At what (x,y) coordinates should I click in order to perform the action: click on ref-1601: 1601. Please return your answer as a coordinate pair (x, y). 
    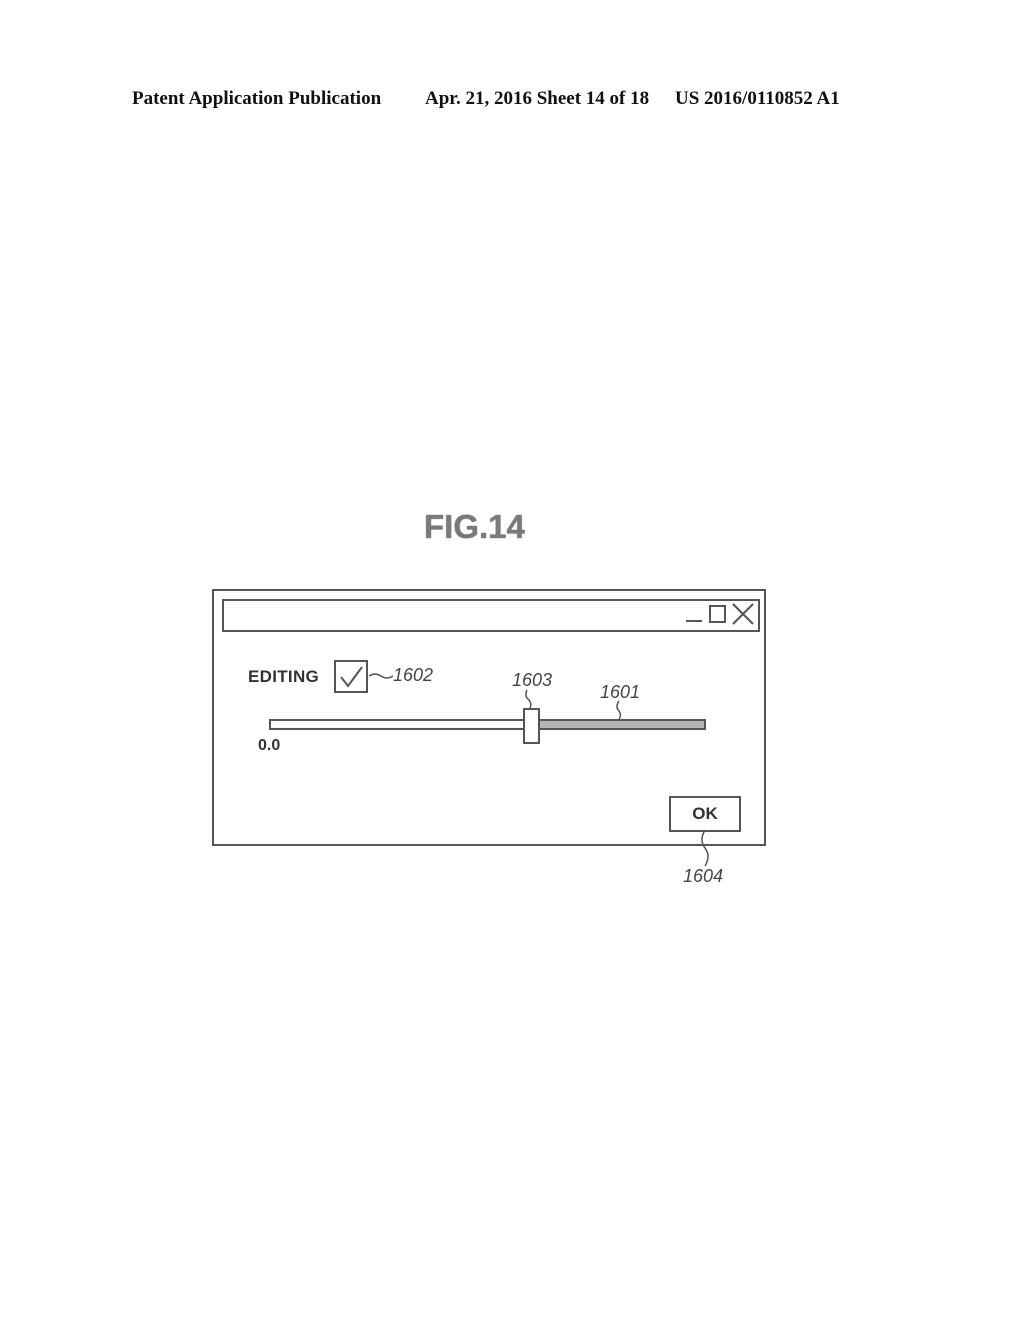
    Looking at the image, I should click on (620, 692).